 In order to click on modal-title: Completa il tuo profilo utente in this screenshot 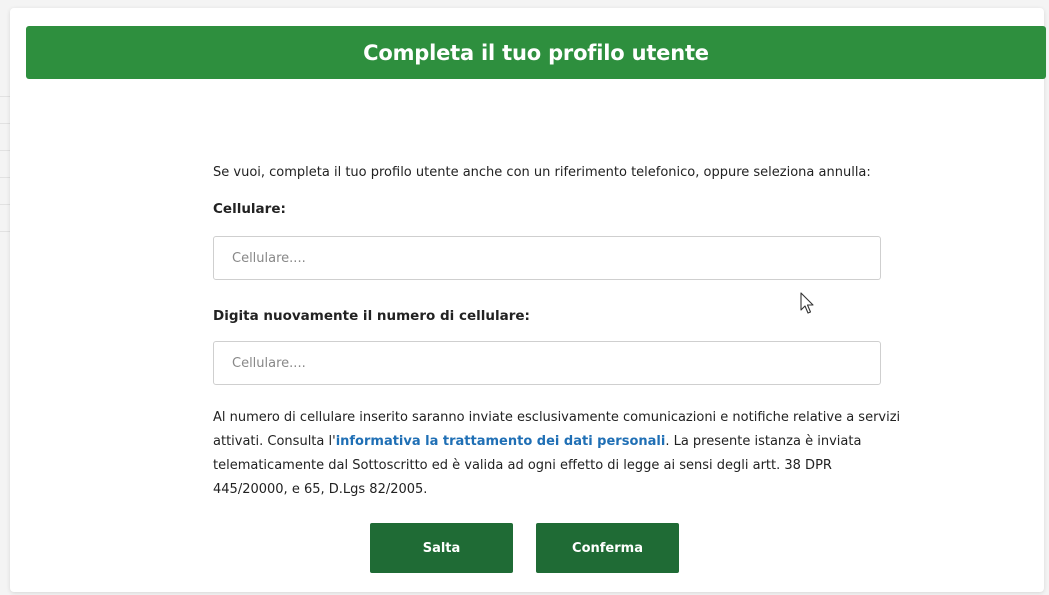, I will do `click(536, 52)`.